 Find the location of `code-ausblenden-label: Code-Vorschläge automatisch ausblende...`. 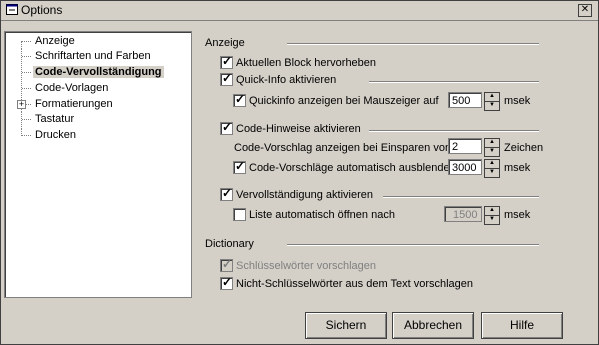

code-ausblenden-label: Code-Vorschläge automatisch ausblende... is located at coordinates (354, 168).